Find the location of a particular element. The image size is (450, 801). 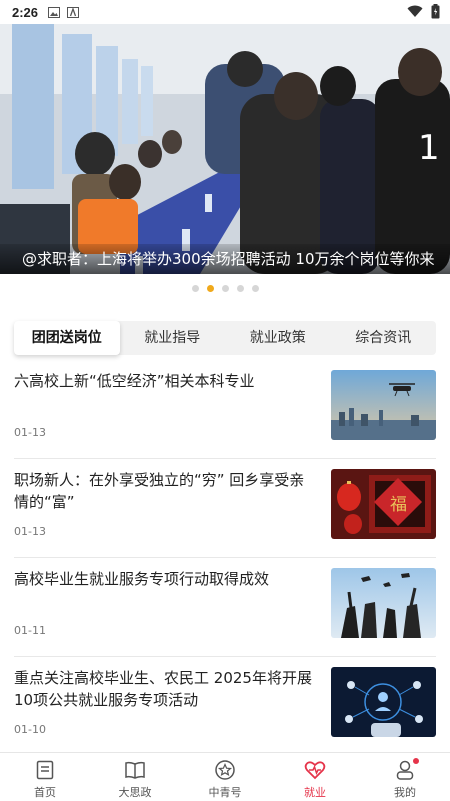

nav-item-home: 首页 is located at coordinates (45, 777).